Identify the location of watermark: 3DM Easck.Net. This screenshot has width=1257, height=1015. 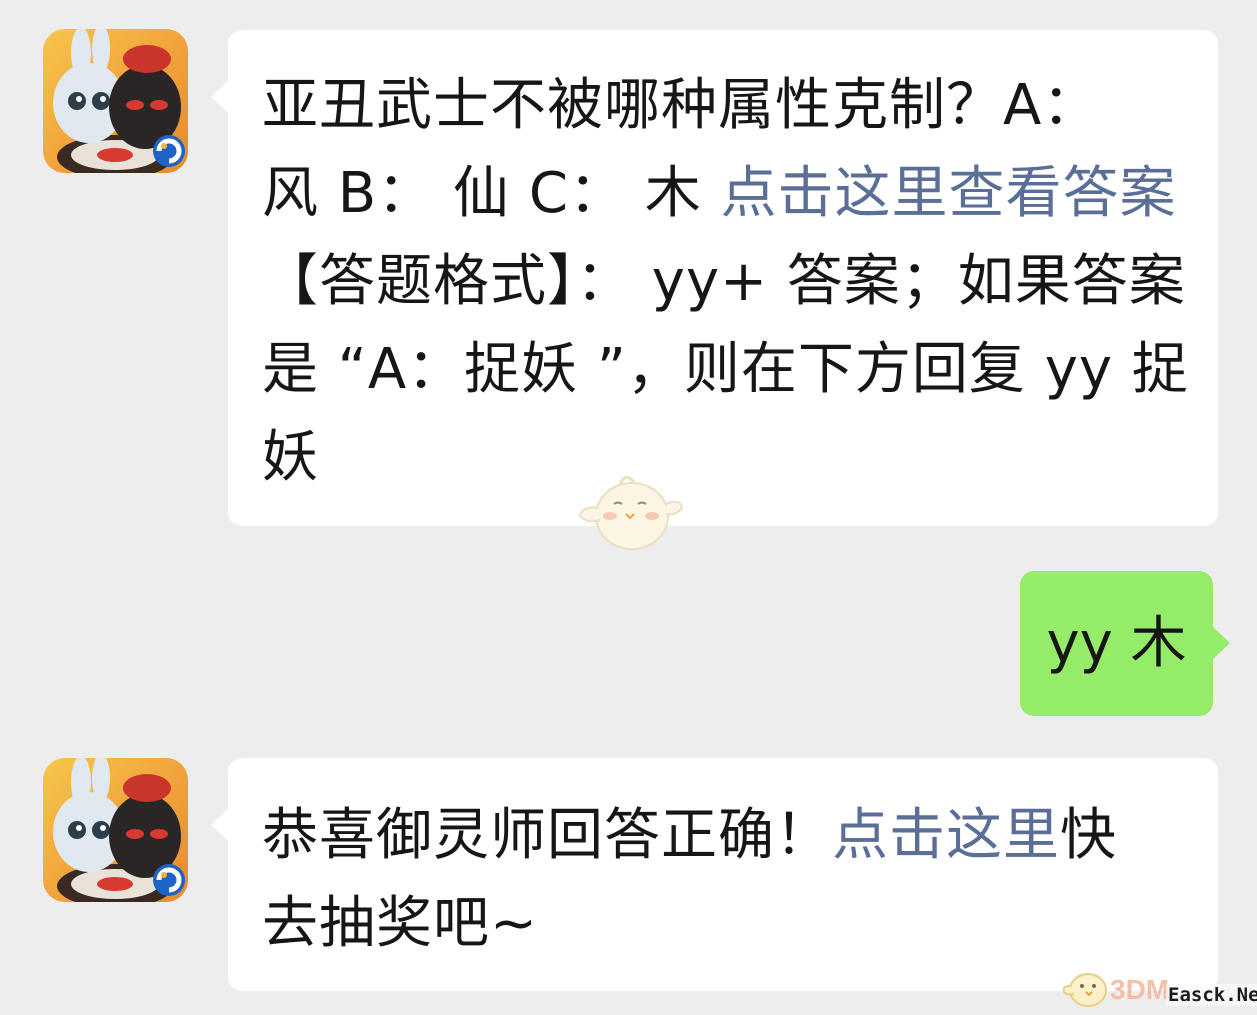
(1159, 985).